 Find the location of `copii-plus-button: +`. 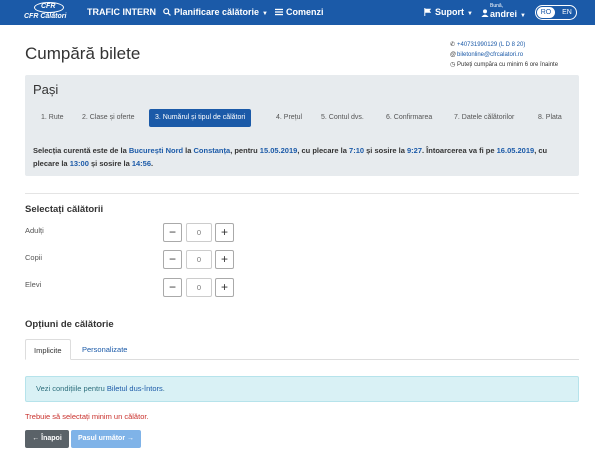

copii-plus-button: + is located at coordinates (224, 259).